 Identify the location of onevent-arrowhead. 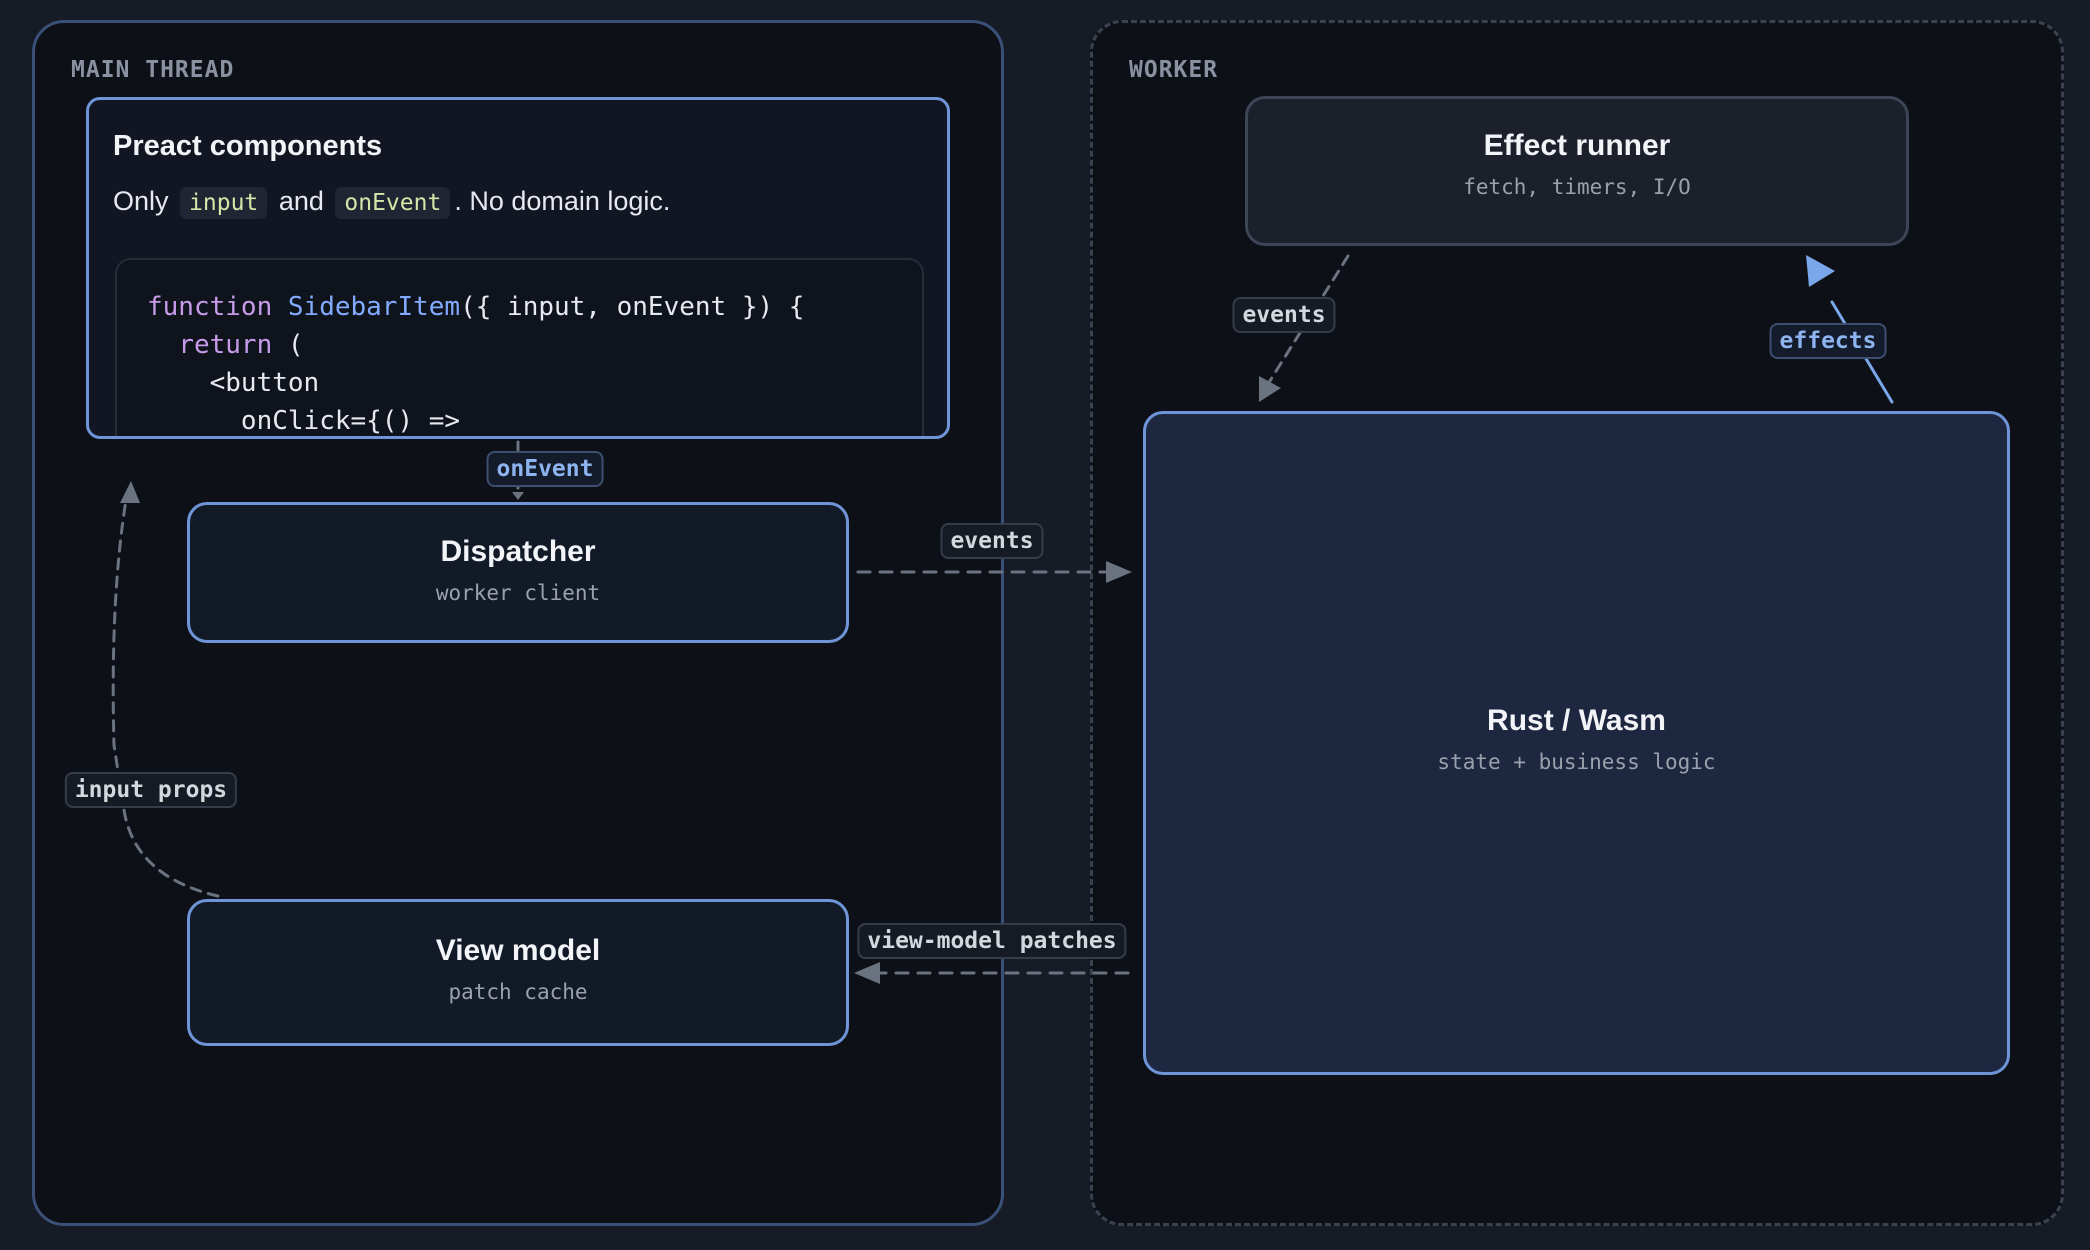
(518, 496).